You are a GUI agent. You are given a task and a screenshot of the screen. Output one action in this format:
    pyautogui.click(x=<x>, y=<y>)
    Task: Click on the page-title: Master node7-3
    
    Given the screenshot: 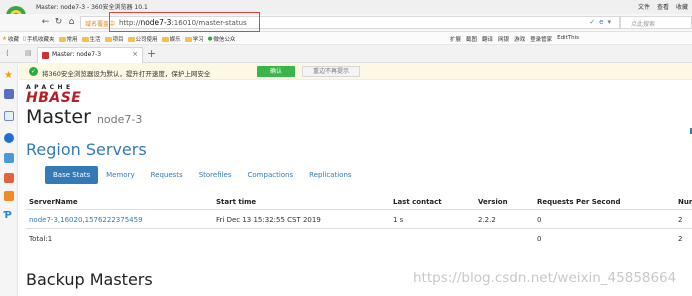 What is the action you would take?
    pyautogui.click(x=84, y=117)
    